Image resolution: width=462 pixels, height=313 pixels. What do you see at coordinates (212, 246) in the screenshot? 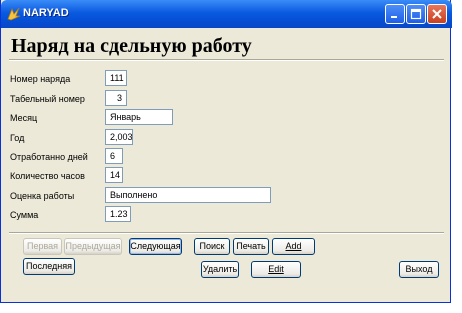
I see `search-button: Поиск` at bounding box center [212, 246].